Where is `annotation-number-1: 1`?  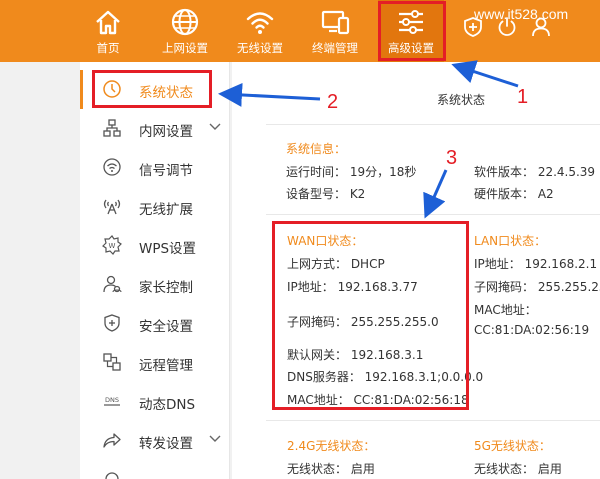
annotation-number-1: 1 is located at coordinates (523, 97).